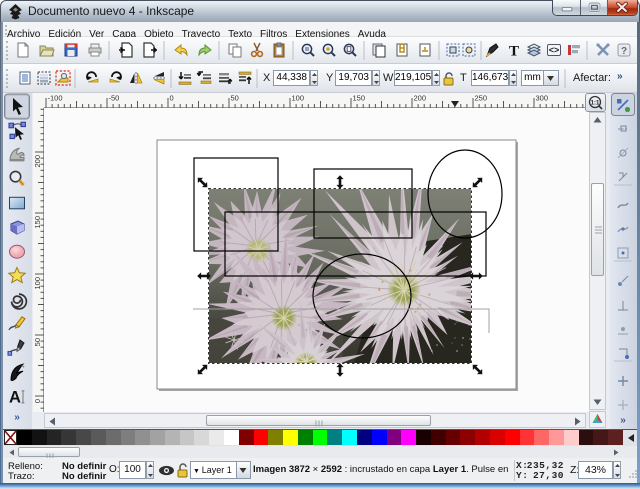 The height and width of the screenshot is (489, 640). I want to click on svg-text: 1:1, so click(595, 104).